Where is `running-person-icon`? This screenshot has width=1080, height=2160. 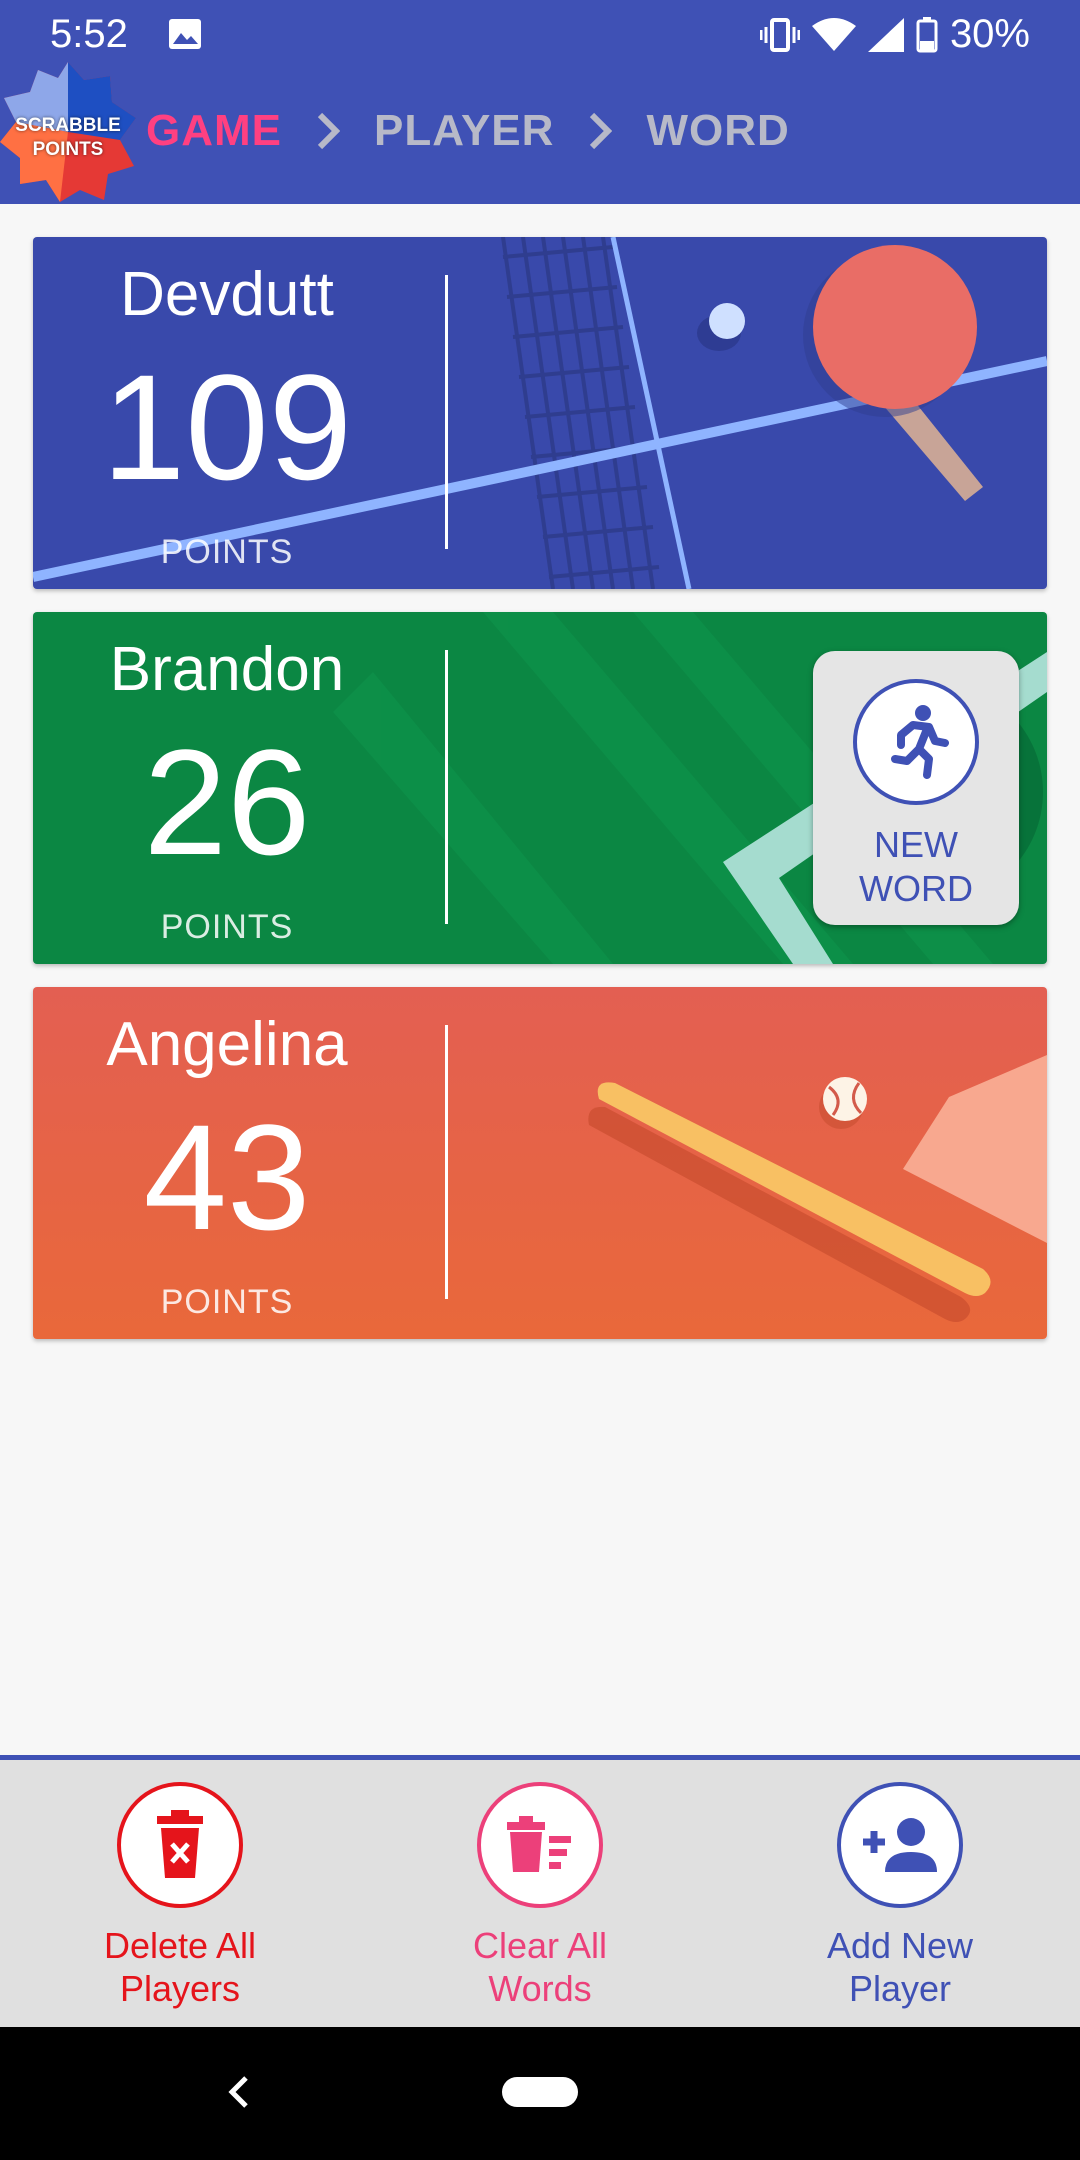 running-person-icon is located at coordinates (916, 742).